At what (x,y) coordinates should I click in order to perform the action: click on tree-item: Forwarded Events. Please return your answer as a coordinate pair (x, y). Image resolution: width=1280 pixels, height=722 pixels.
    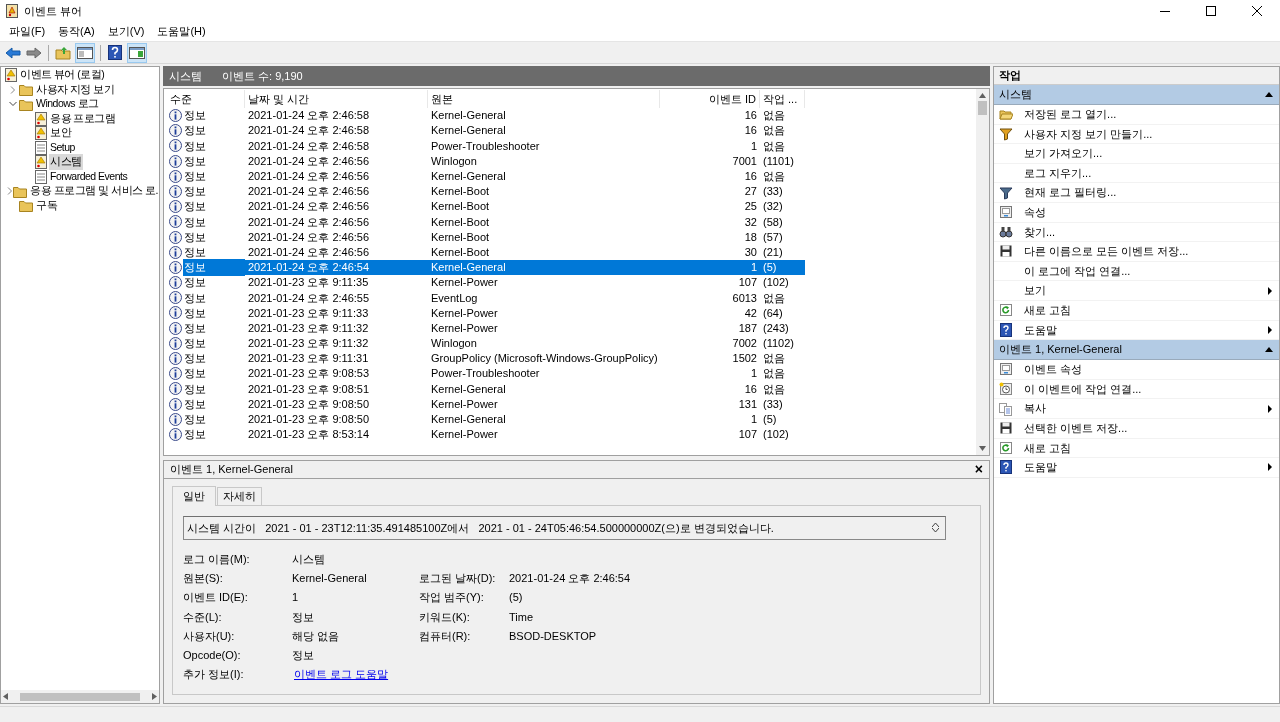
    Looking at the image, I should click on (89, 176).